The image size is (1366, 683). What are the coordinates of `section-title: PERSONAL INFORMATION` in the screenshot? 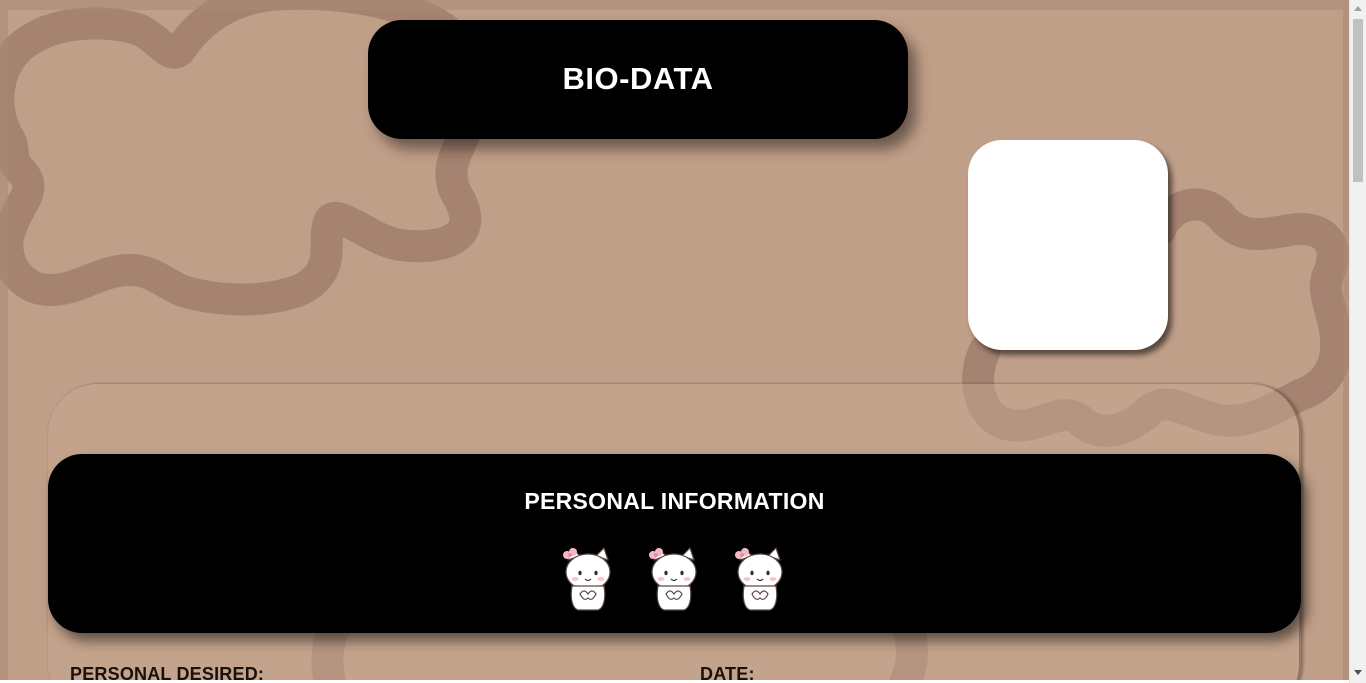 It's located at (674, 501).